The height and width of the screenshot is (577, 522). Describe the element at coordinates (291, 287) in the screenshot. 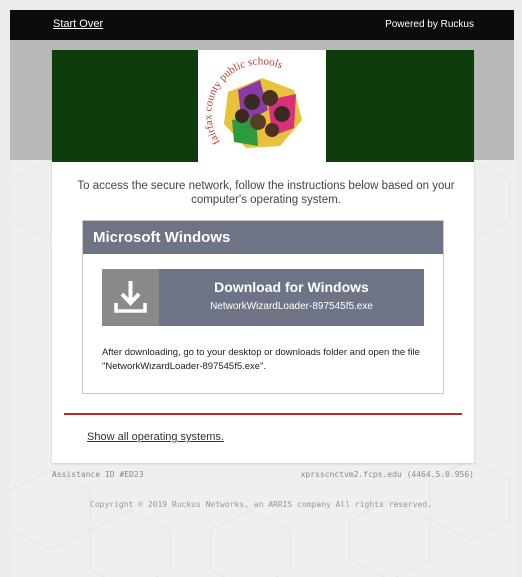

I see `download-title: Download for Windows` at that location.